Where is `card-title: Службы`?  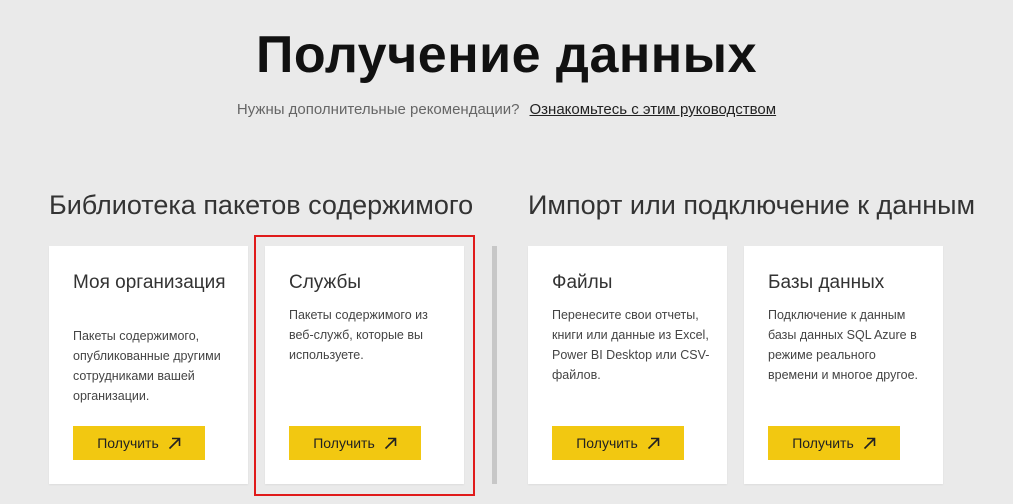
card-title: Службы is located at coordinates (325, 282).